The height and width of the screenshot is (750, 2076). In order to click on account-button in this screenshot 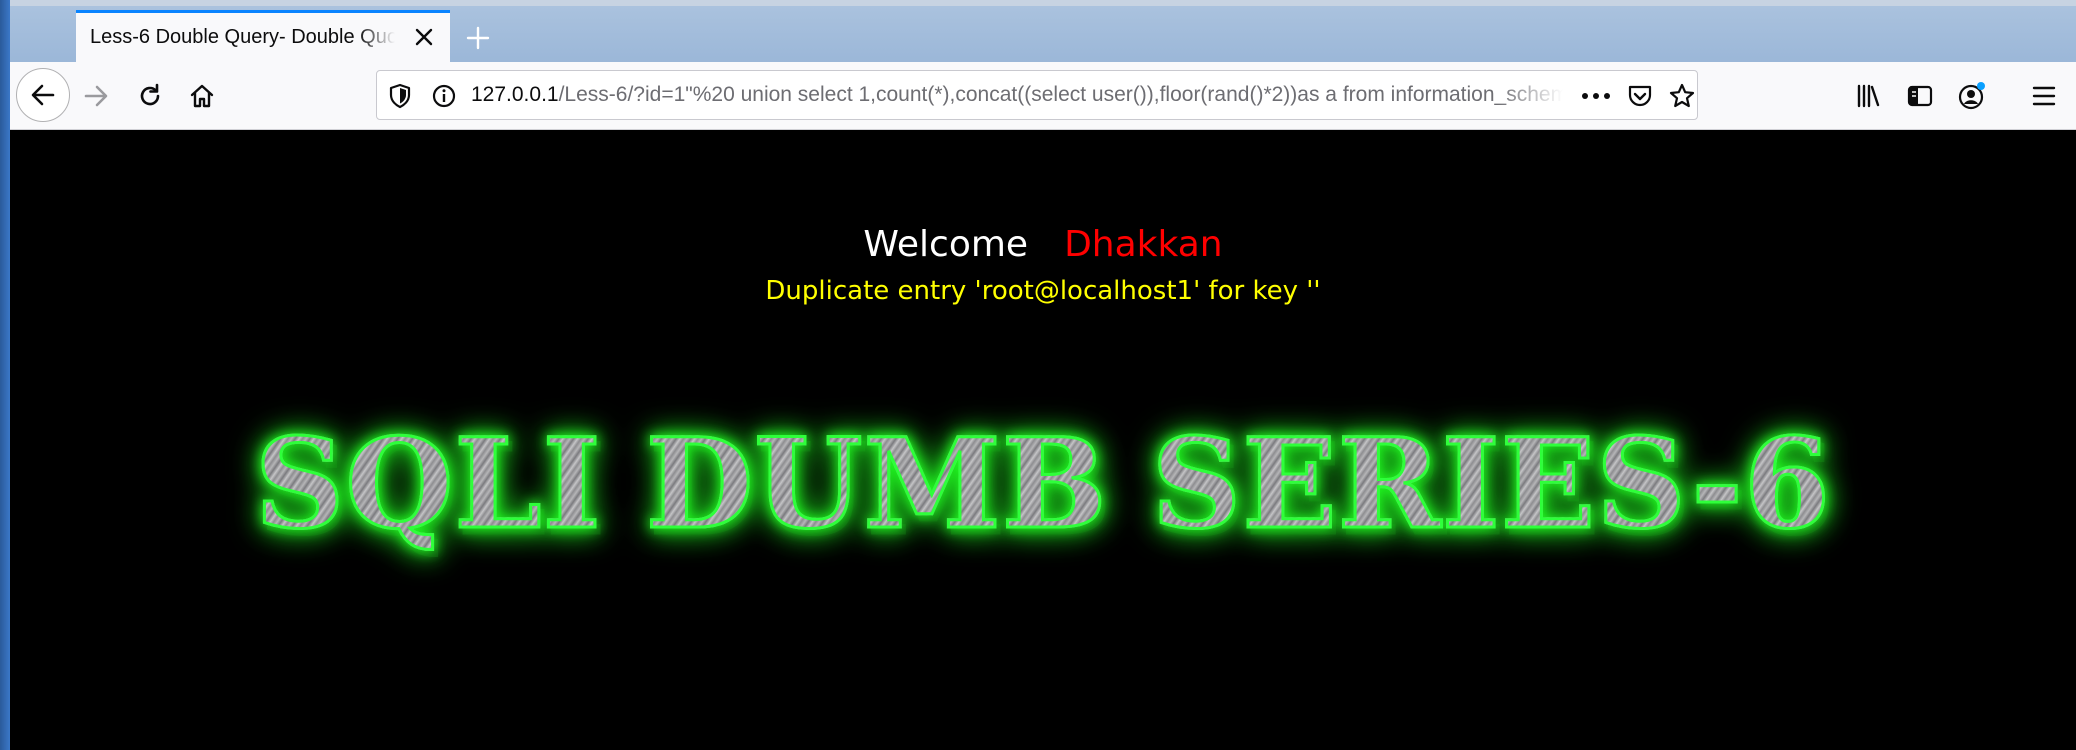, I will do `click(1972, 96)`.